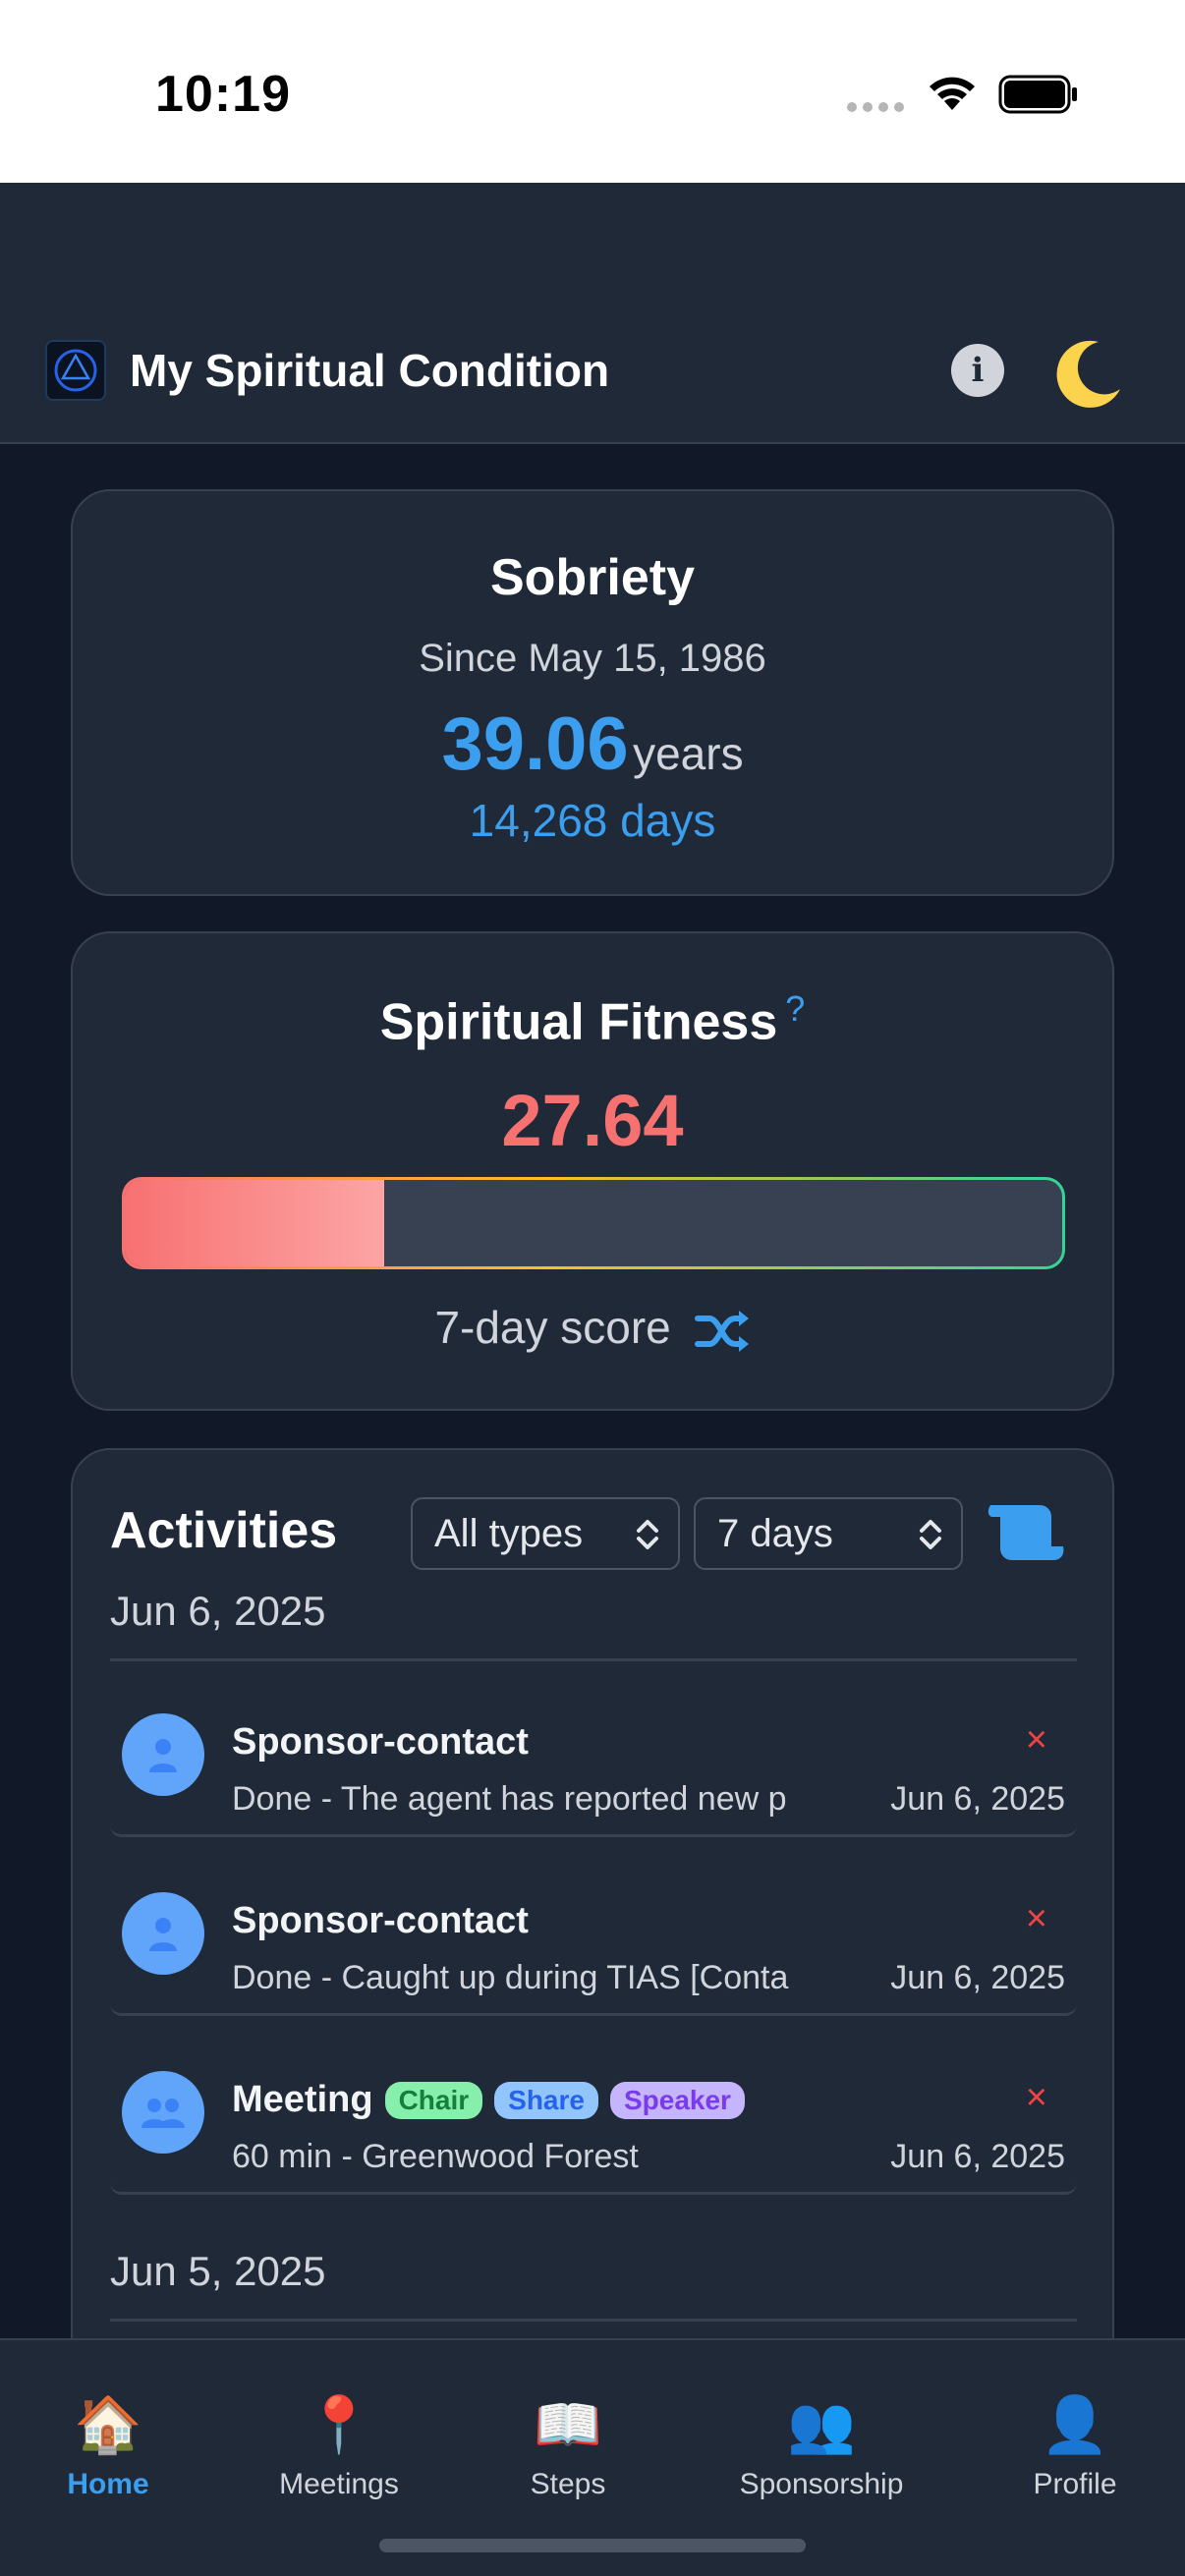  I want to click on activity-name: Meeting Chair Share Speaker, so click(489, 2100).